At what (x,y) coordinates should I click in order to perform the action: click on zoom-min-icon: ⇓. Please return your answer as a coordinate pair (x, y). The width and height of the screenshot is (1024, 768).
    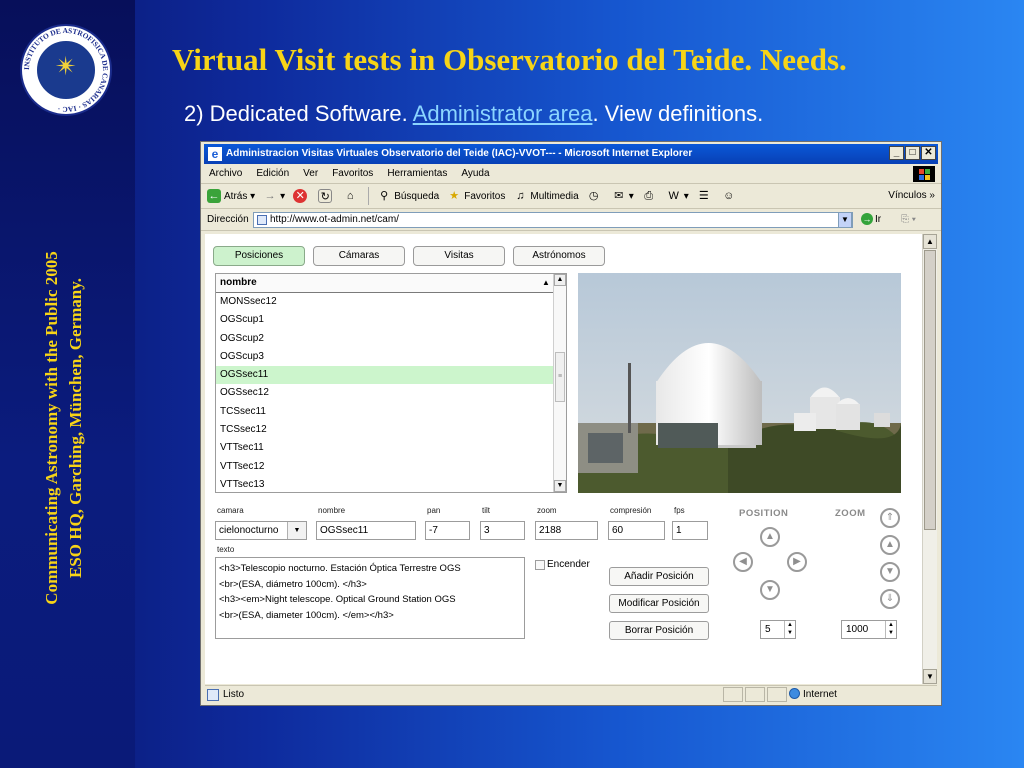
    Looking at the image, I should click on (890, 599).